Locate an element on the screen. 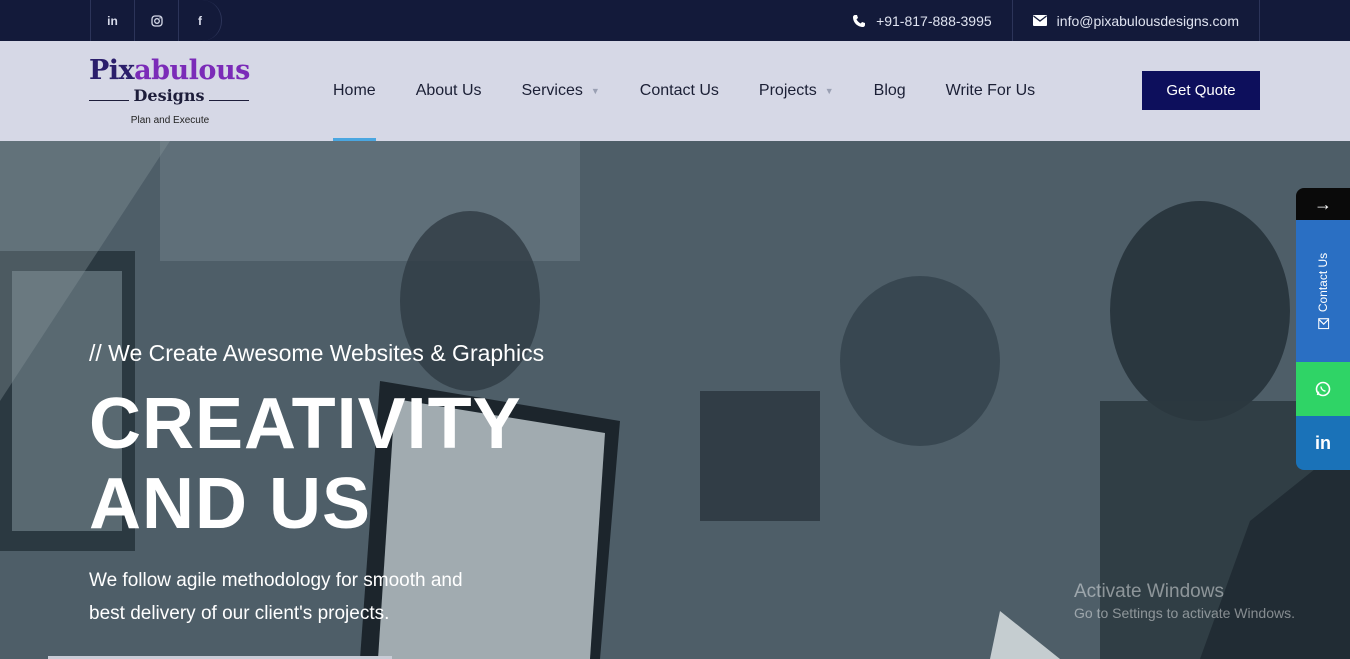  whatsapp-button is located at coordinates (1323, 389).